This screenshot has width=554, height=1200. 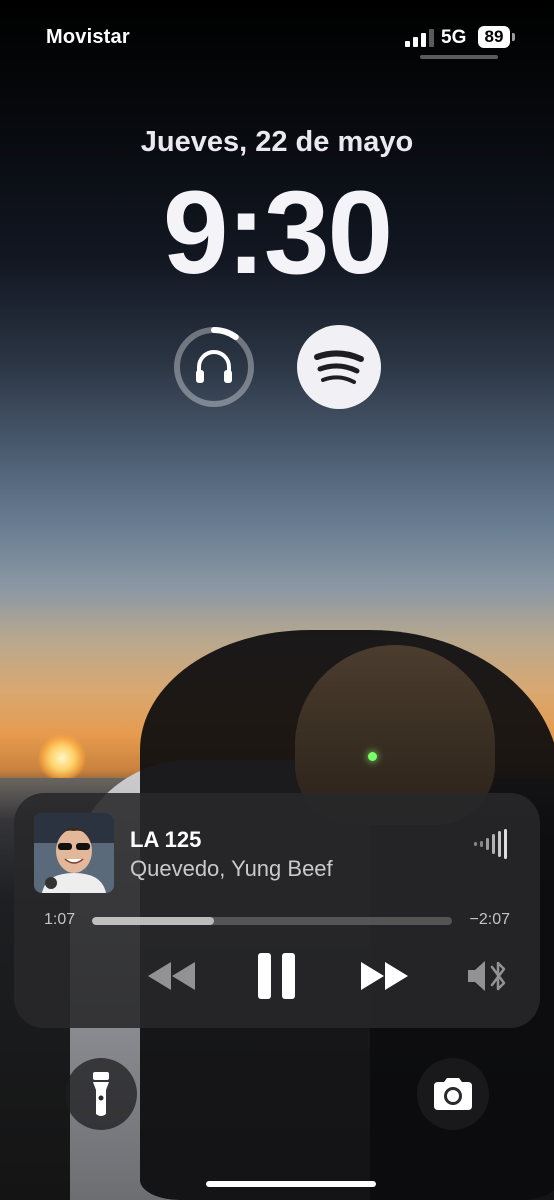 What do you see at coordinates (513, 37) in the screenshot?
I see `battery-nub` at bounding box center [513, 37].